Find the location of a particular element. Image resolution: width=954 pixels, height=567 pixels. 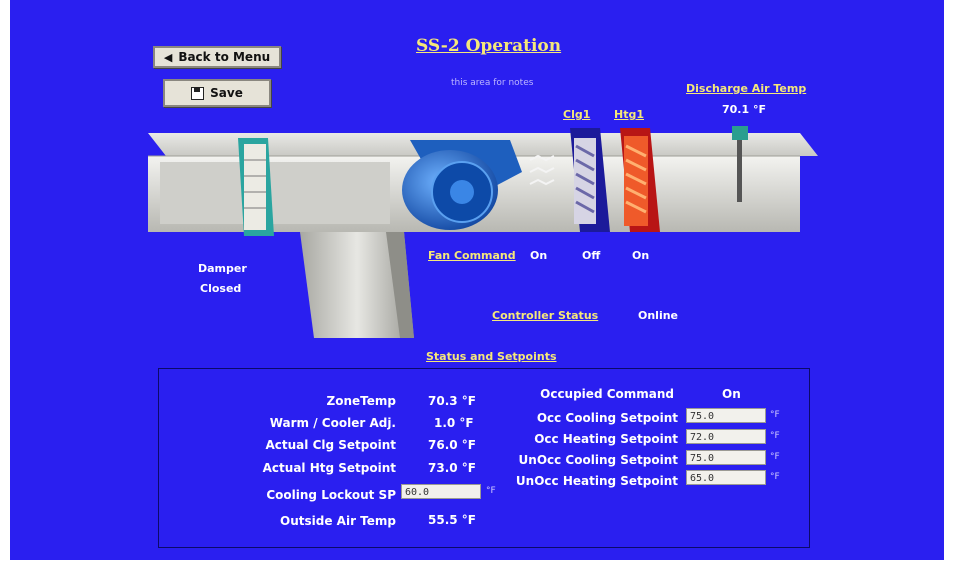

unocc-cooling-setpoint-label: UnOcc Cooling Setpoint is located at coordinates (598, 460).